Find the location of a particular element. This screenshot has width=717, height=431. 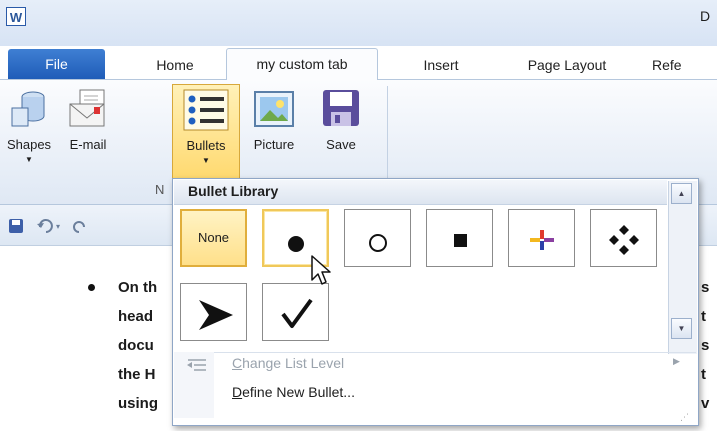

document-text-fragment: v is located at coordinates (705, 403).